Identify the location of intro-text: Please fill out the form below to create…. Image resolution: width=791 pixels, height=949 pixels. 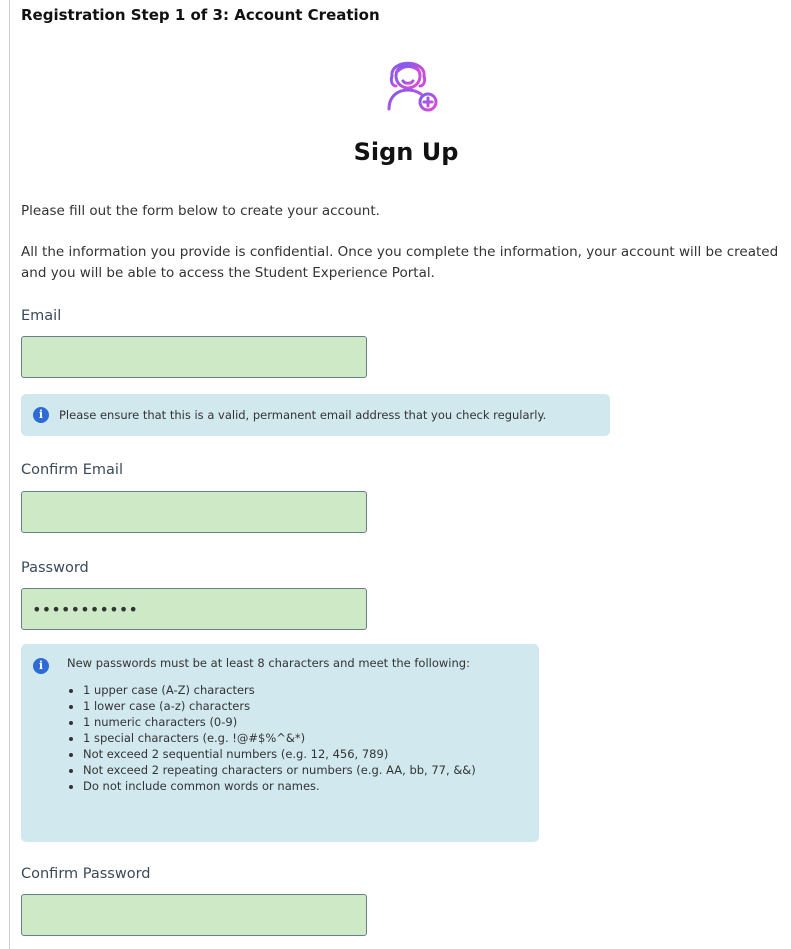
(200, 211).